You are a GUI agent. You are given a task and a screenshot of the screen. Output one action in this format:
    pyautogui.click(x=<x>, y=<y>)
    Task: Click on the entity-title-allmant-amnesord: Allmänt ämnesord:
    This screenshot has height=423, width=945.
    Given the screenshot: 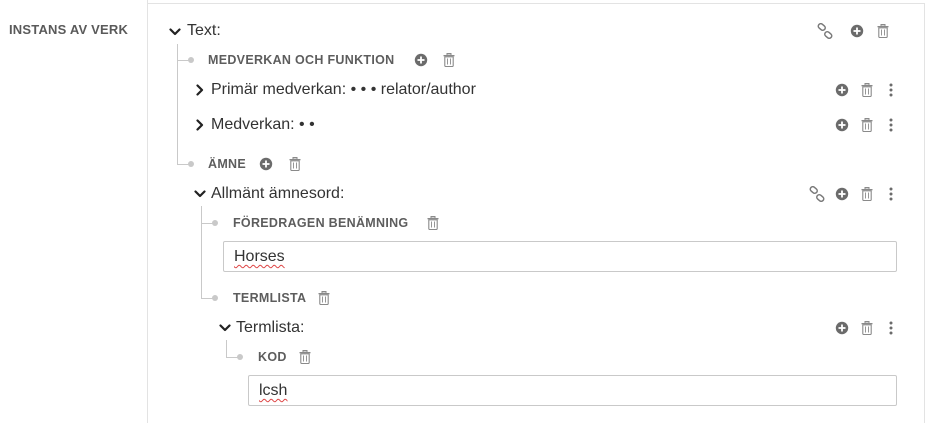 What is the action you would take?
    pyautogui.click(x=278, y=193)
    